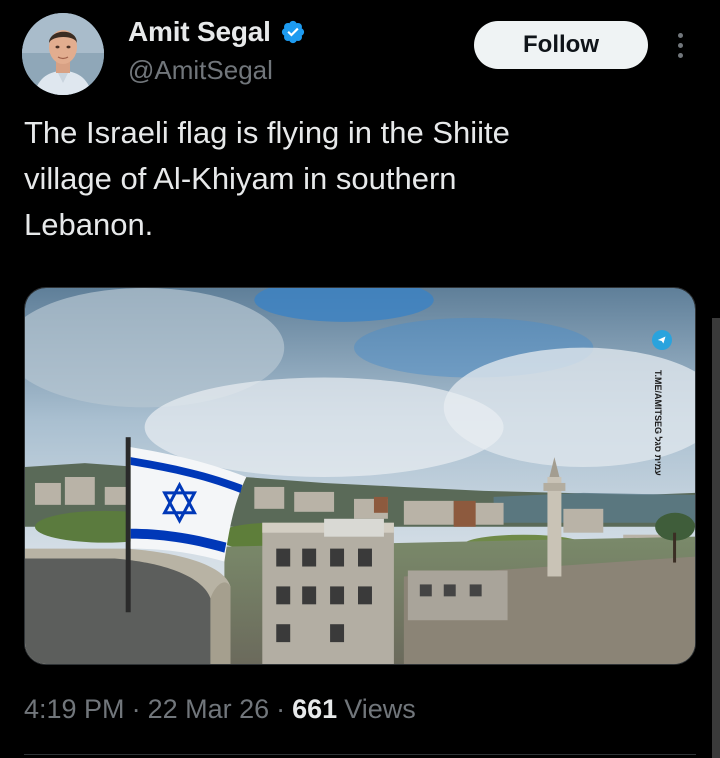  I want to click on follow-button: Follow, so click(561, 45).